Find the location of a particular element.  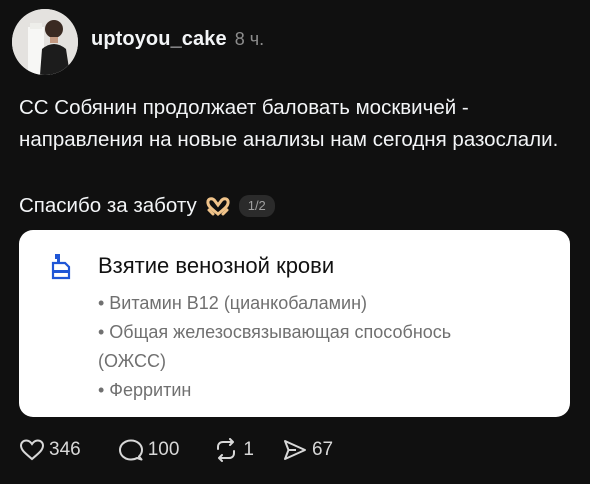

action-bar: 346 100 1 67 is located at coordinates (176, 450).